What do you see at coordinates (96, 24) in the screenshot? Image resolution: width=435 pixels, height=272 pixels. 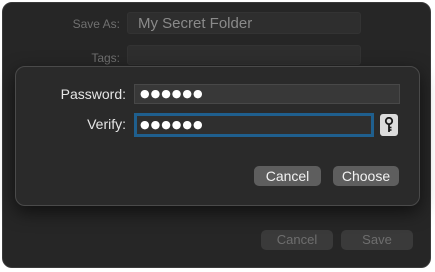 I see `save-as-label: Save As:` at bounding box center [96, 24].